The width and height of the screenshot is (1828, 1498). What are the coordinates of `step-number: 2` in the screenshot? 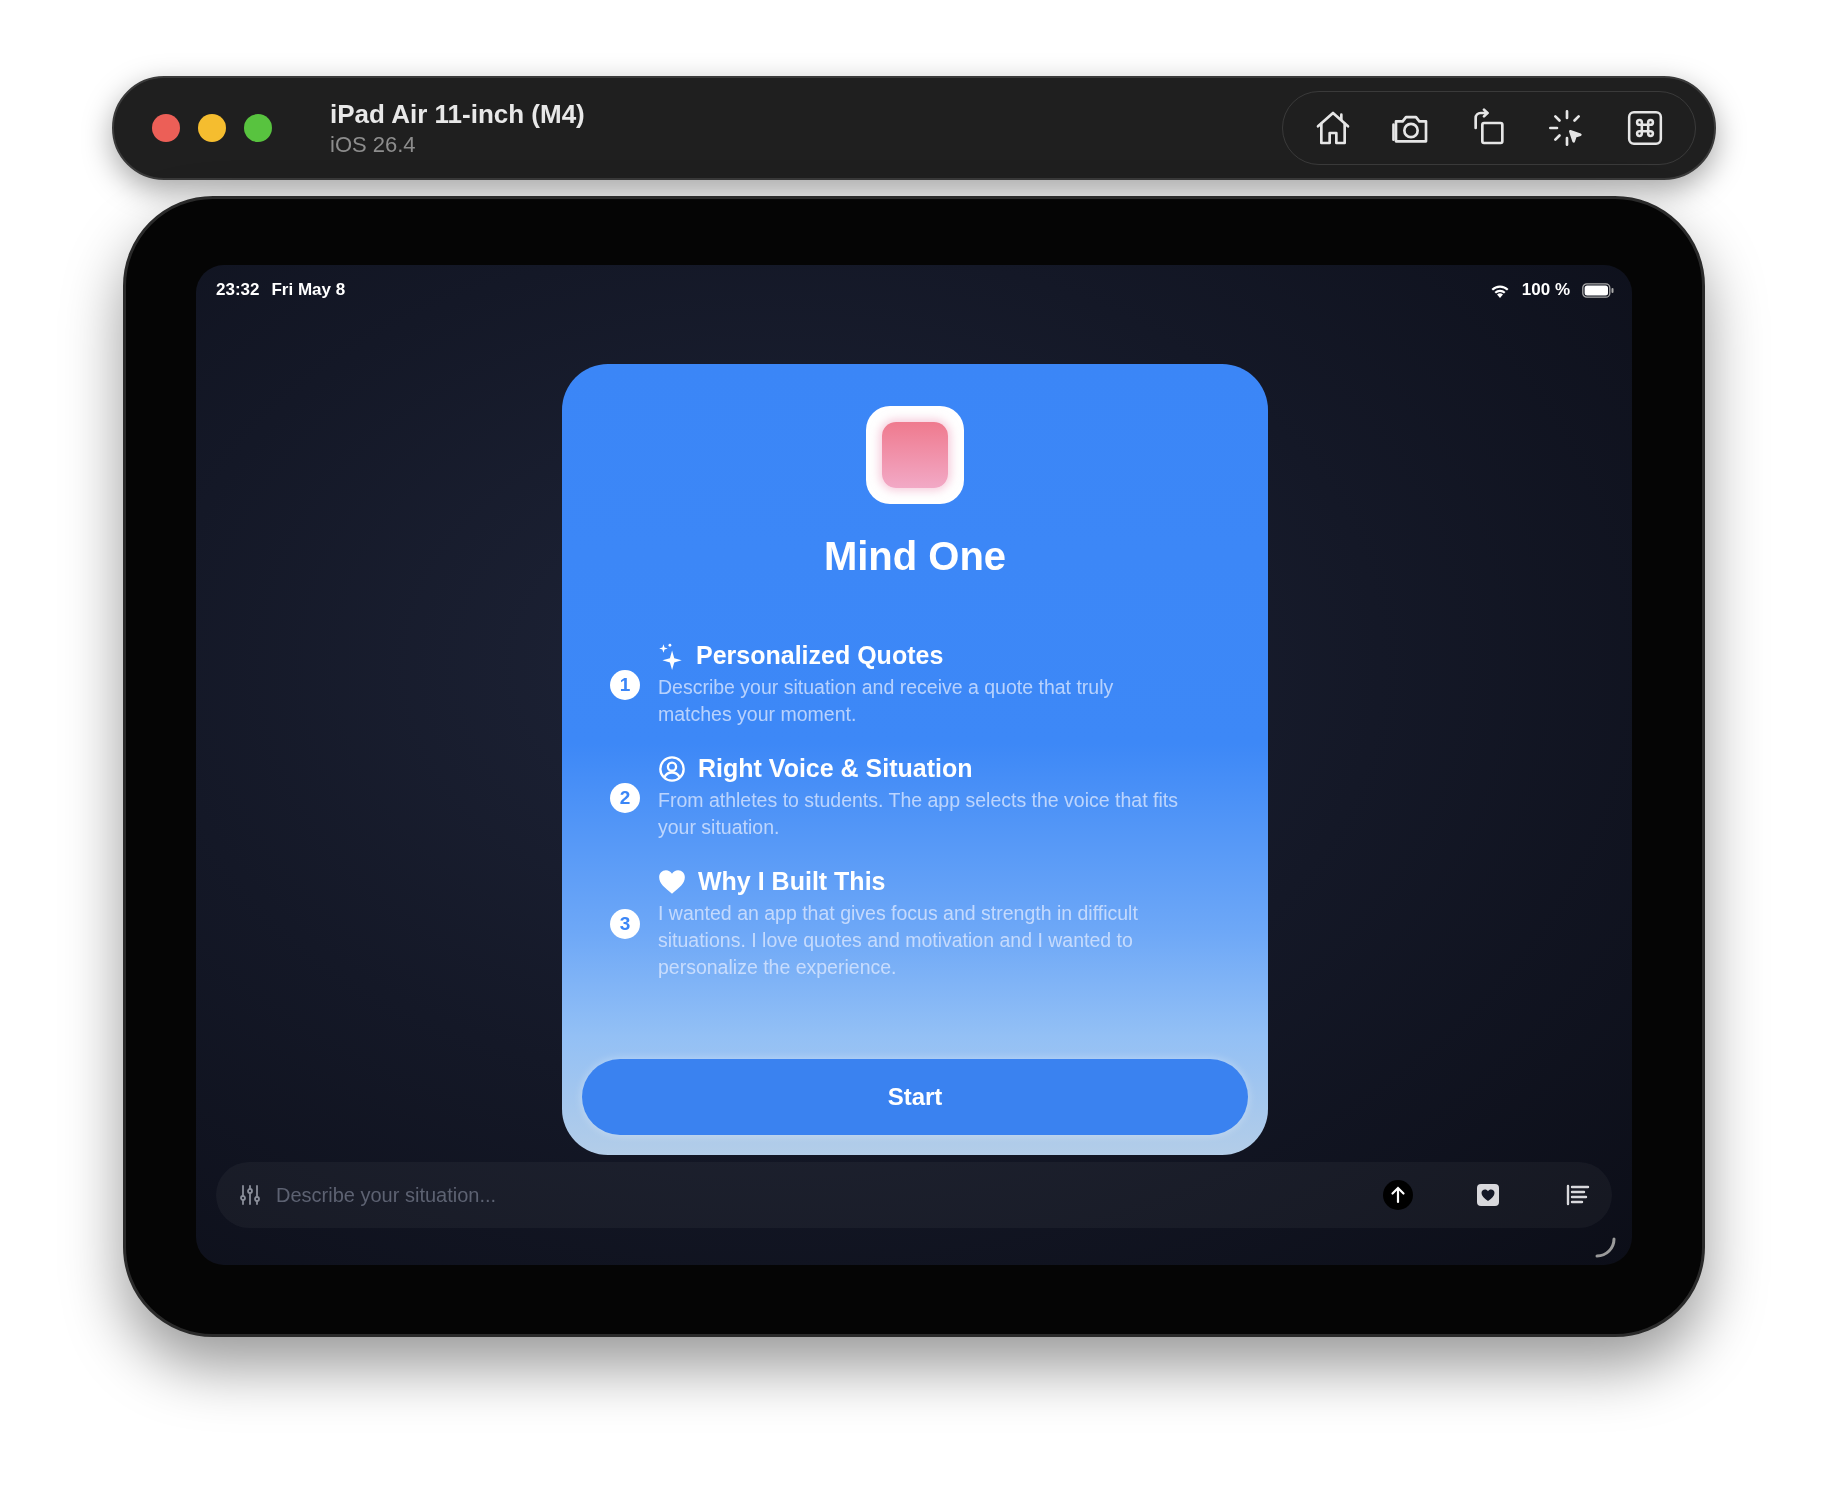 It's located at (625, 797).